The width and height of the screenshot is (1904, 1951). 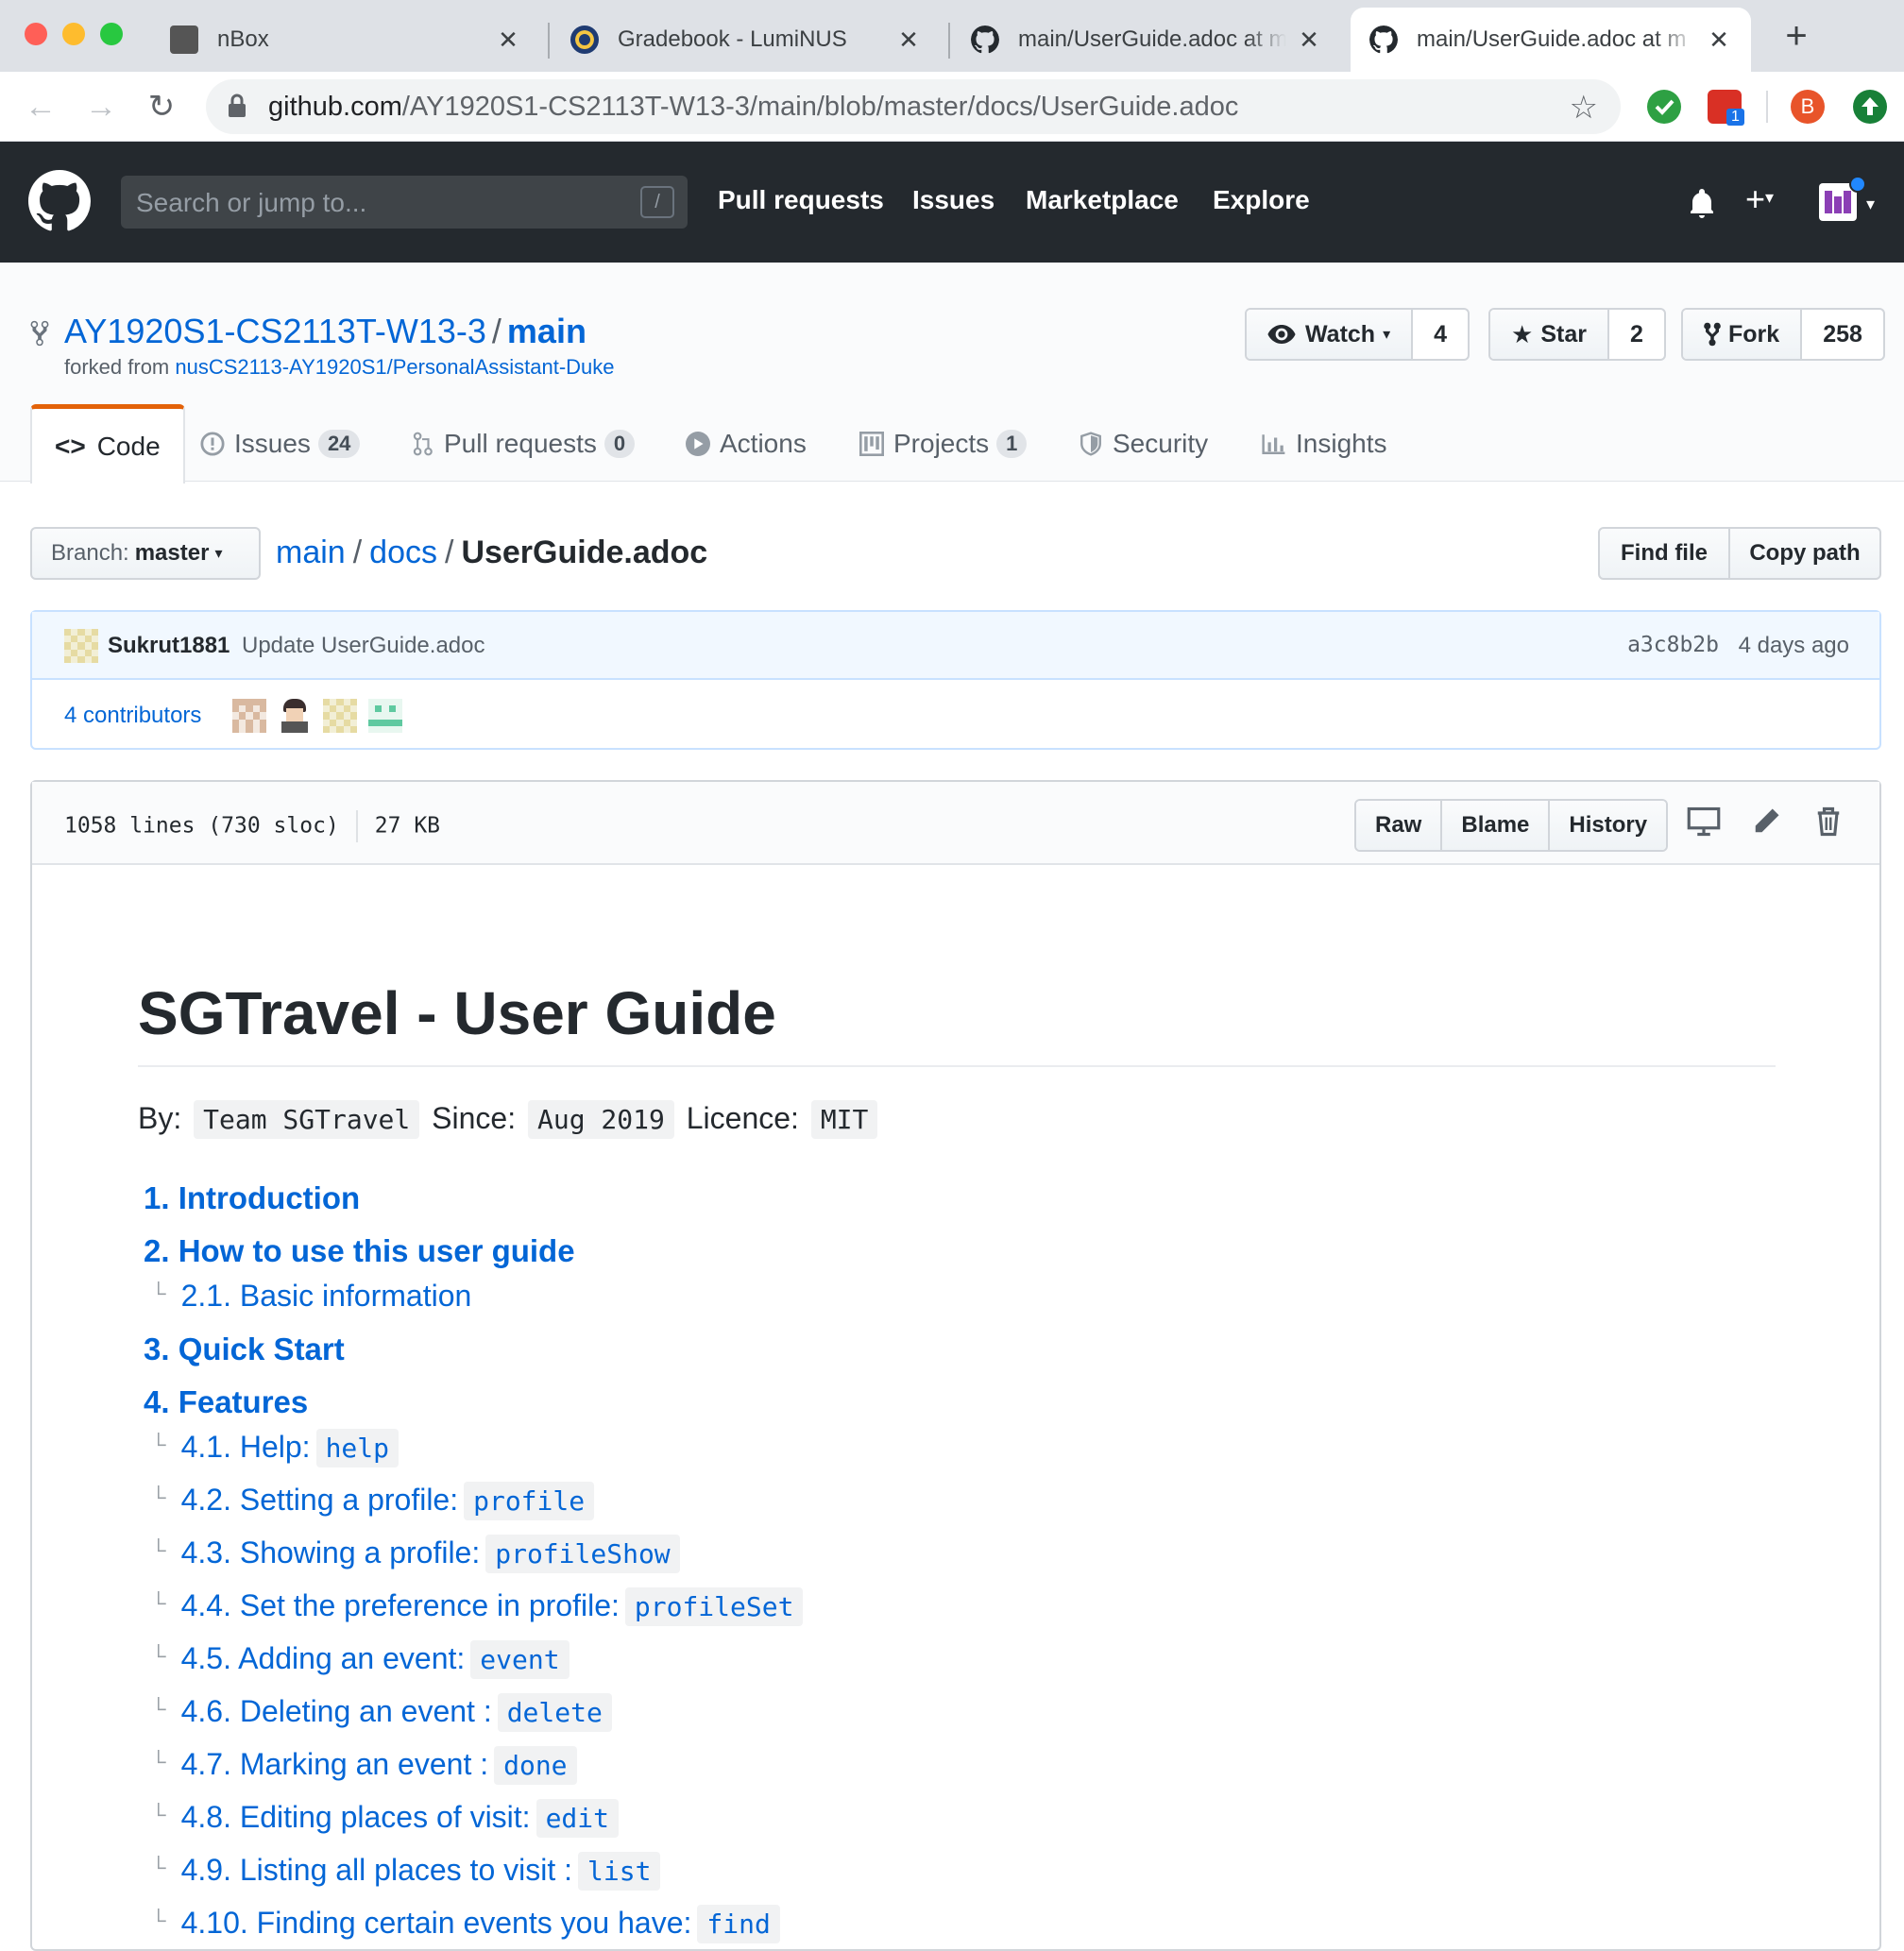 I want to click on toc-link: 2.1. Basic information, so click(x=326, y=1296).